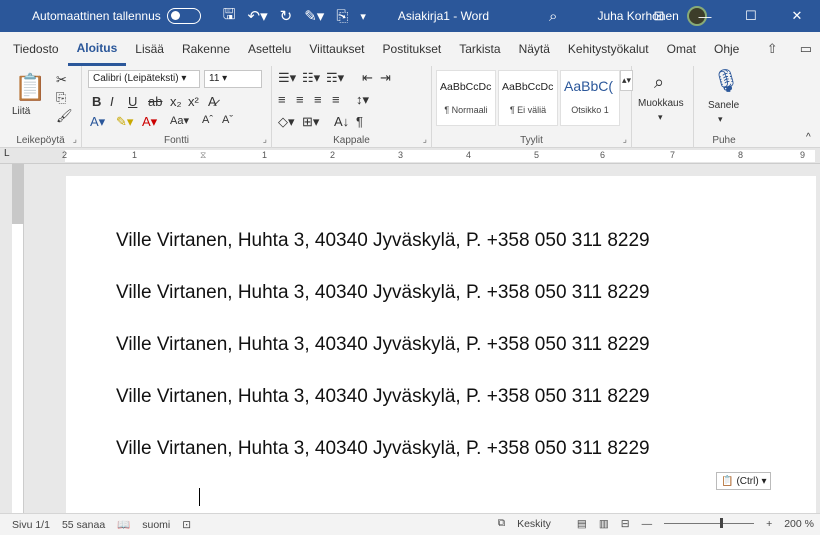 The image size is (820, 535). What do you see at coordinates (367, 78) in the screenshot?
I see `decrease-indent-icon: ⇤` at bounding box center [367, 78].